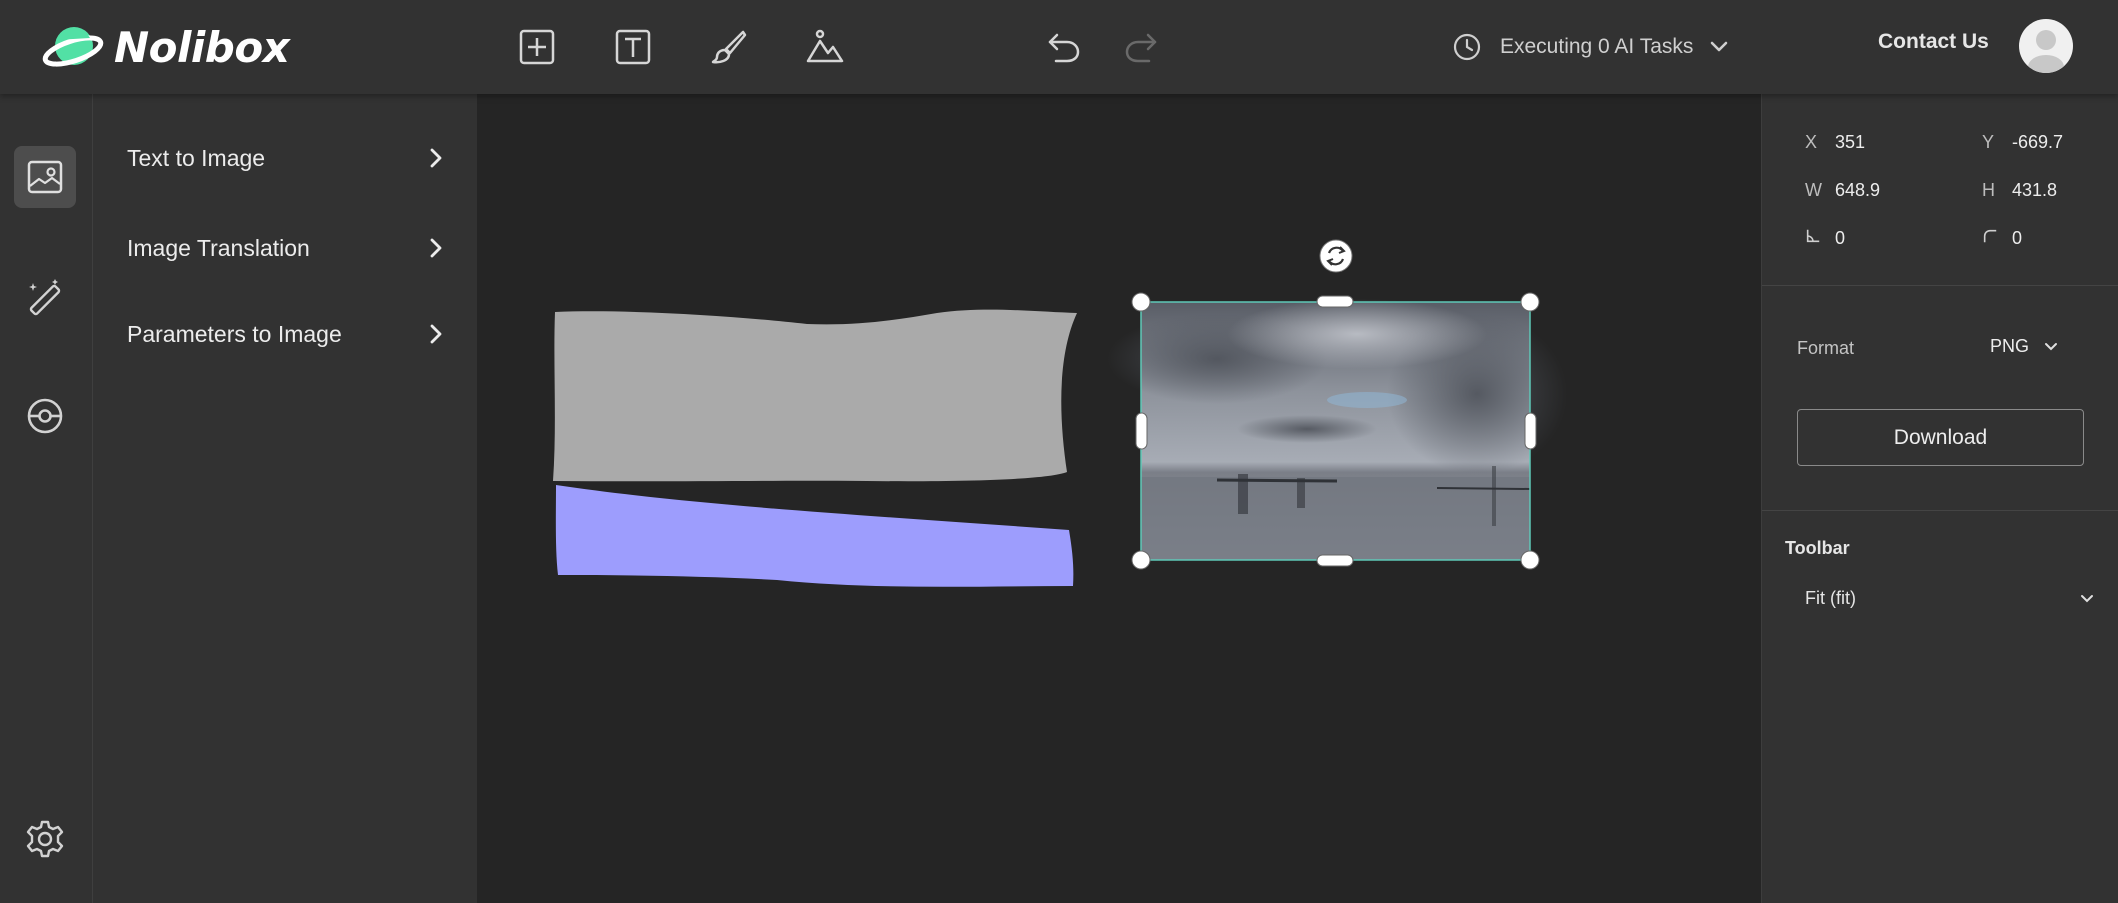  Describe the element at coordinates (1811, 142) in the screenshot. I see `x-label: X` at that location.